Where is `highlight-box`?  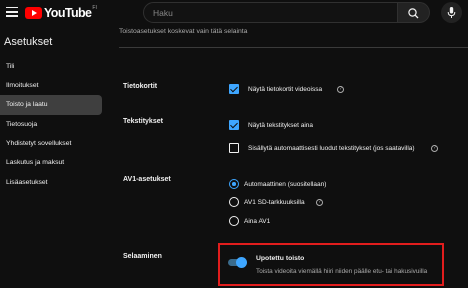
highlight-box is located at coordinates (331, 264).